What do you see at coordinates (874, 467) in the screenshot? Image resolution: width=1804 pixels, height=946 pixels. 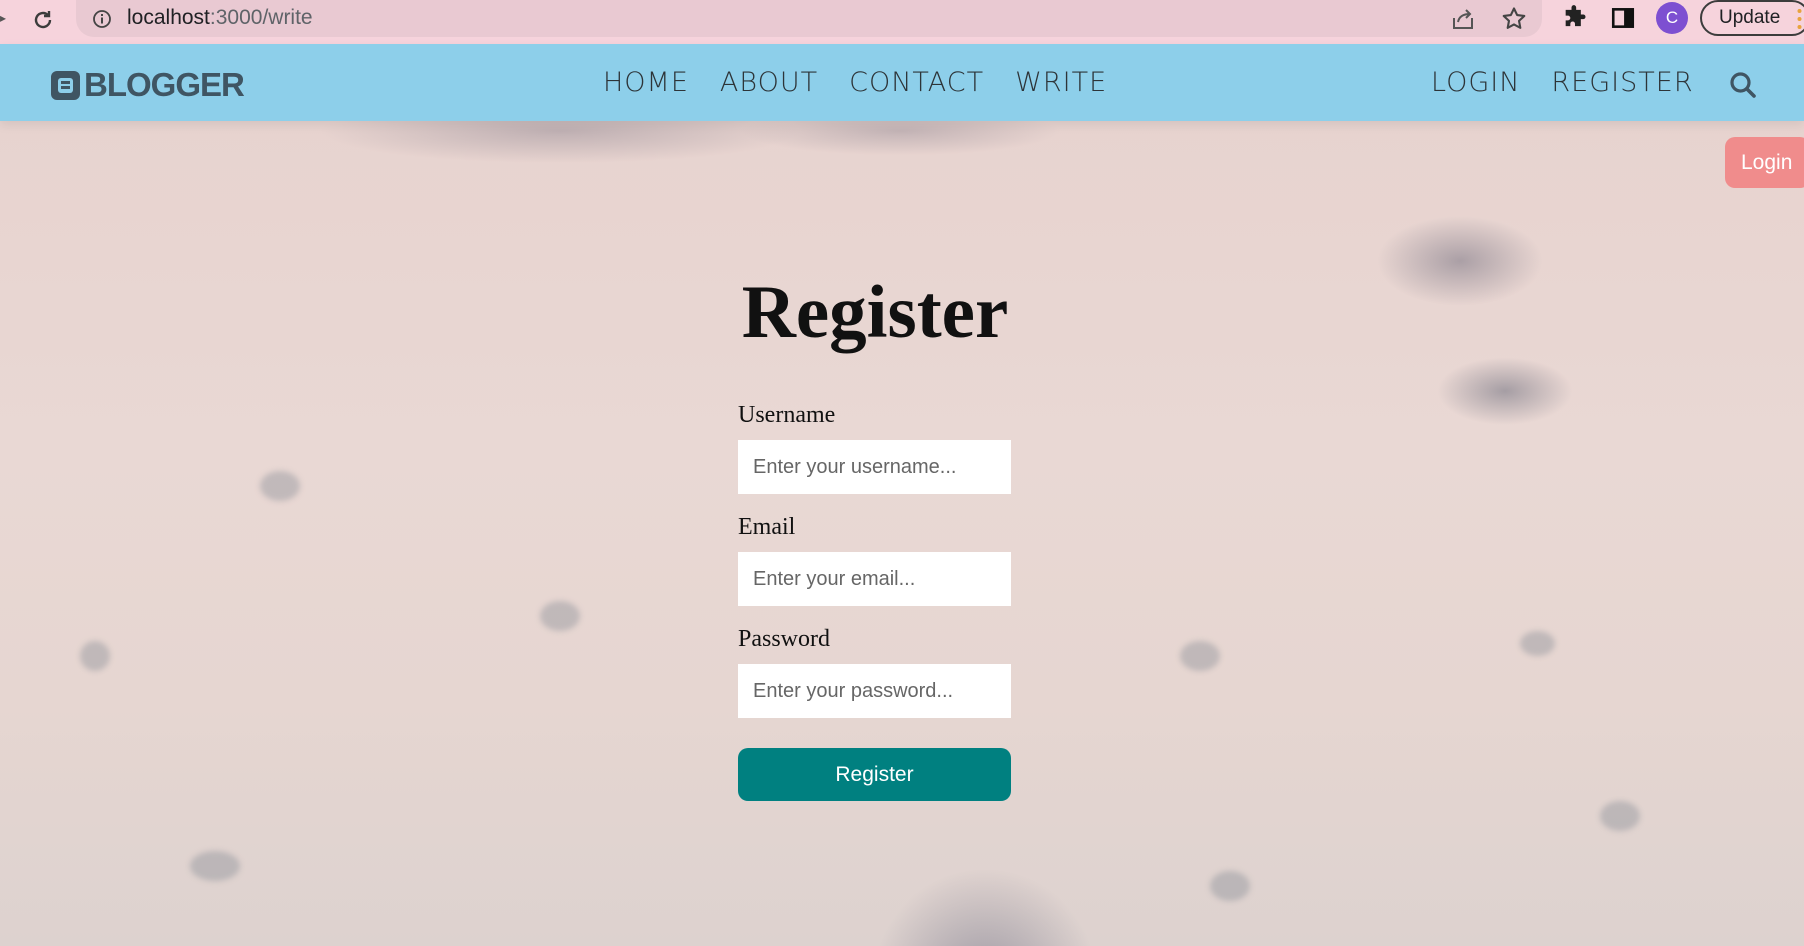 I see `username-input` at bounding box center [874, 467].